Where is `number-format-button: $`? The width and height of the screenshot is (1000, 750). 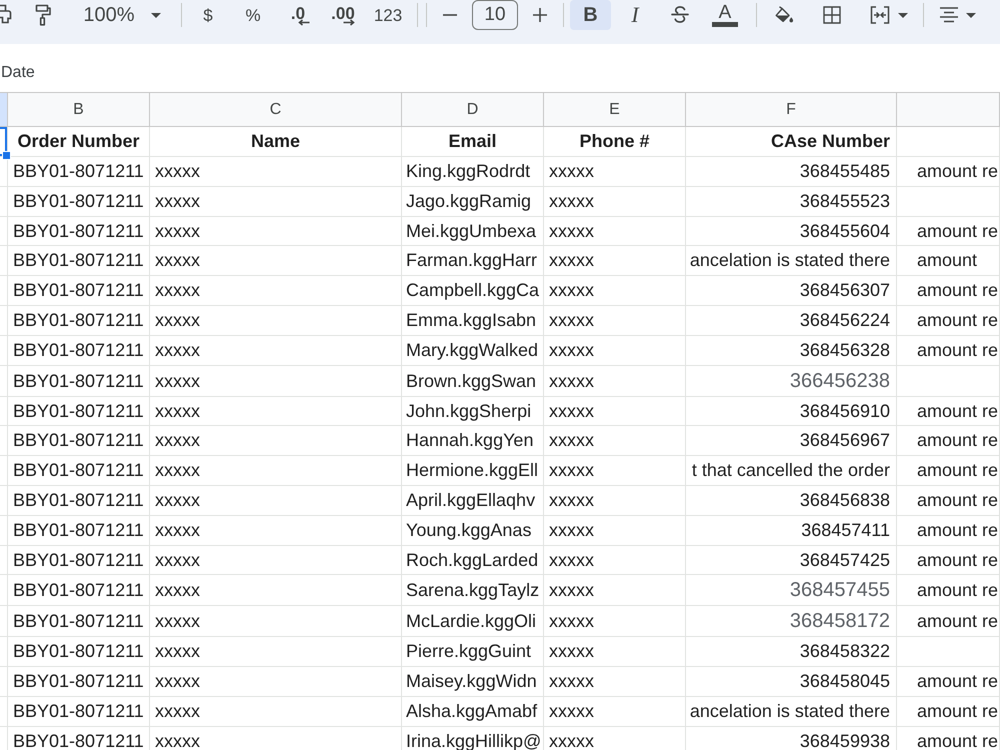
number-format-button: $ is located at coordinates (208, 15).